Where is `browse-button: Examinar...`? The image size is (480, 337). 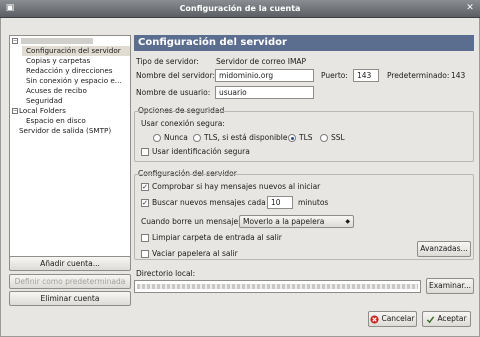
browse-button: Examinar... is located at coordinates (450, 286).